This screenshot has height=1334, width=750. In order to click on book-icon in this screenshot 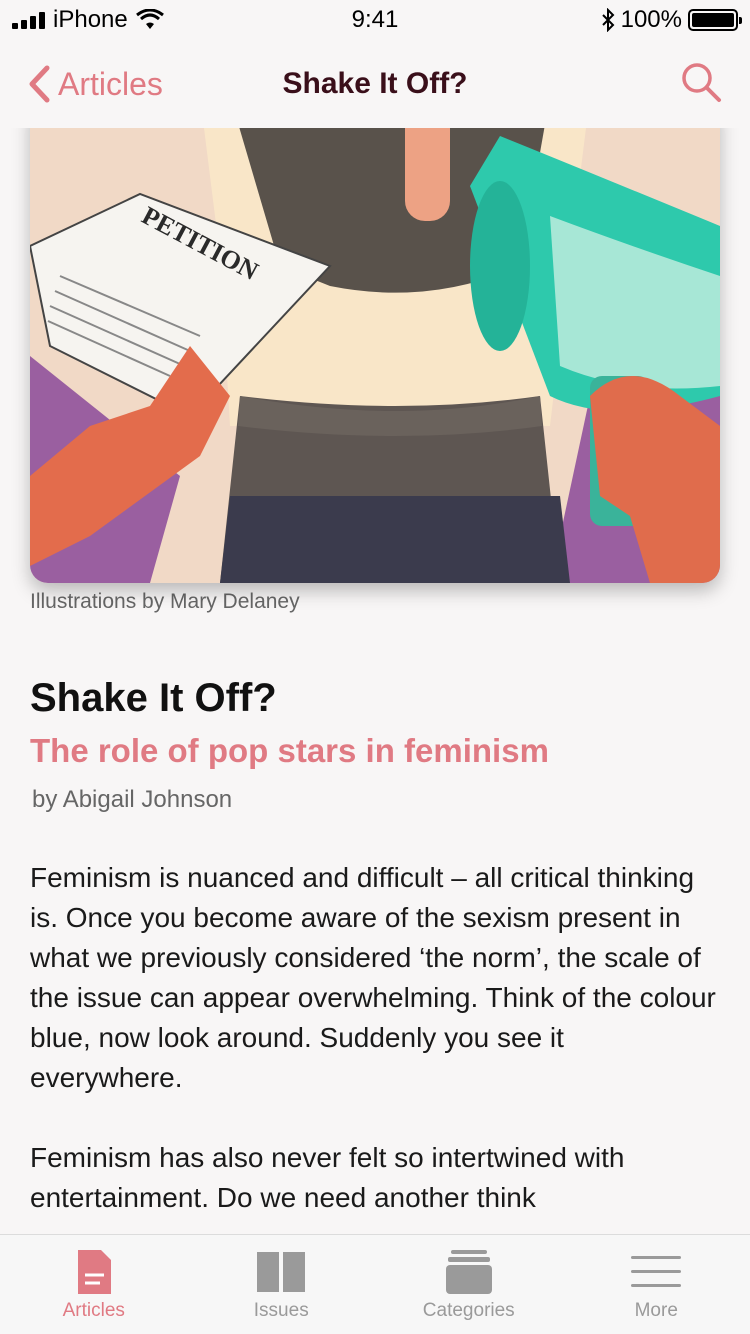, I will do `click(281, 1271)`.